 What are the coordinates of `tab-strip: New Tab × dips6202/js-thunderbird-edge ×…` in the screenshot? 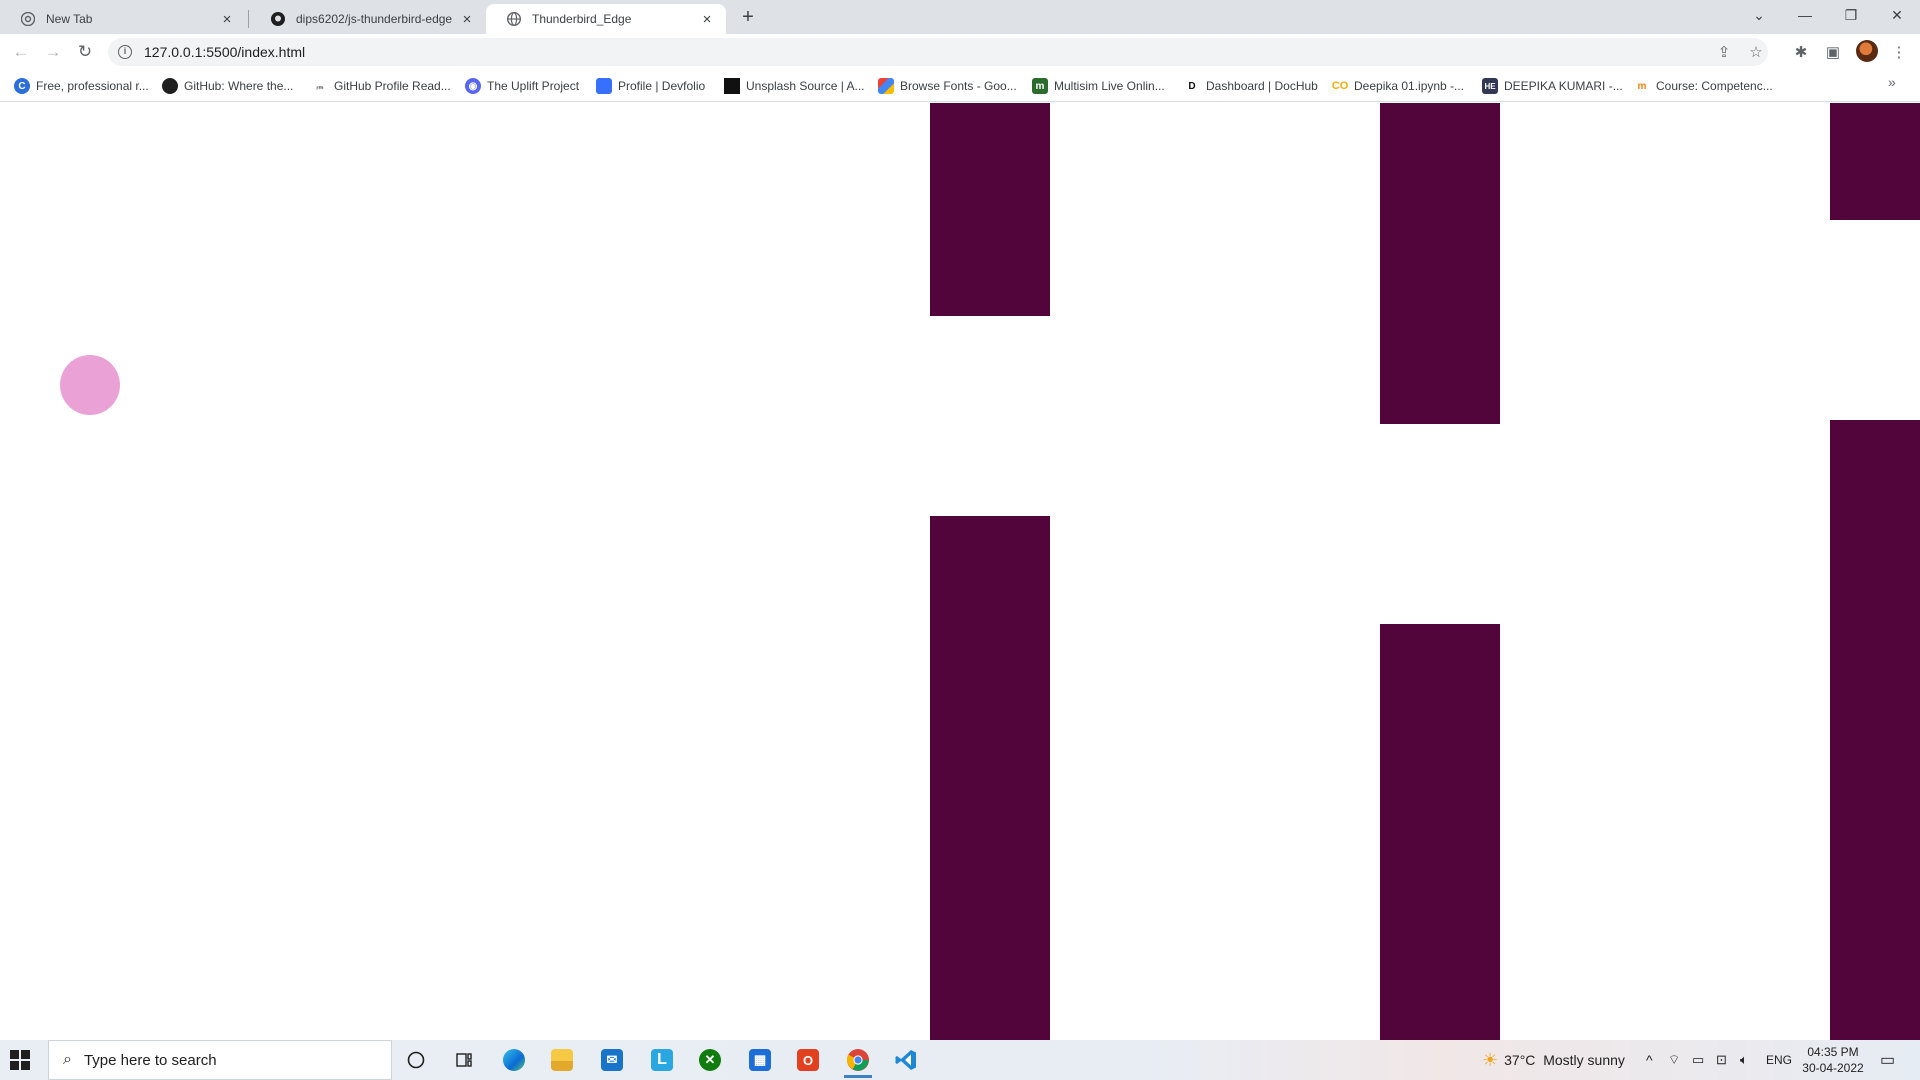 It's located at (960, 17).